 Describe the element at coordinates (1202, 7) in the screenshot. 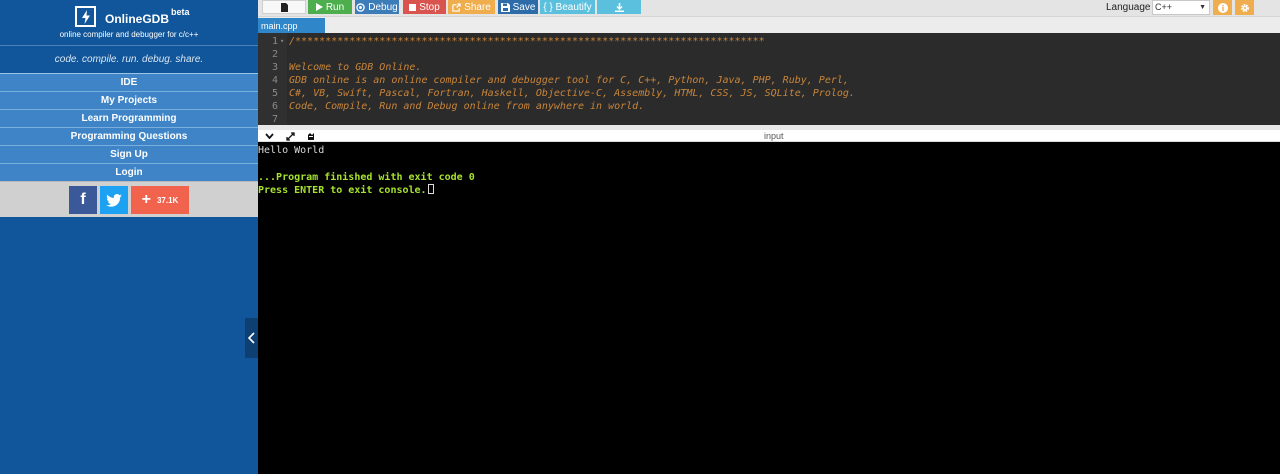

I see `dropdown-caret-icon: ▼` at that location.